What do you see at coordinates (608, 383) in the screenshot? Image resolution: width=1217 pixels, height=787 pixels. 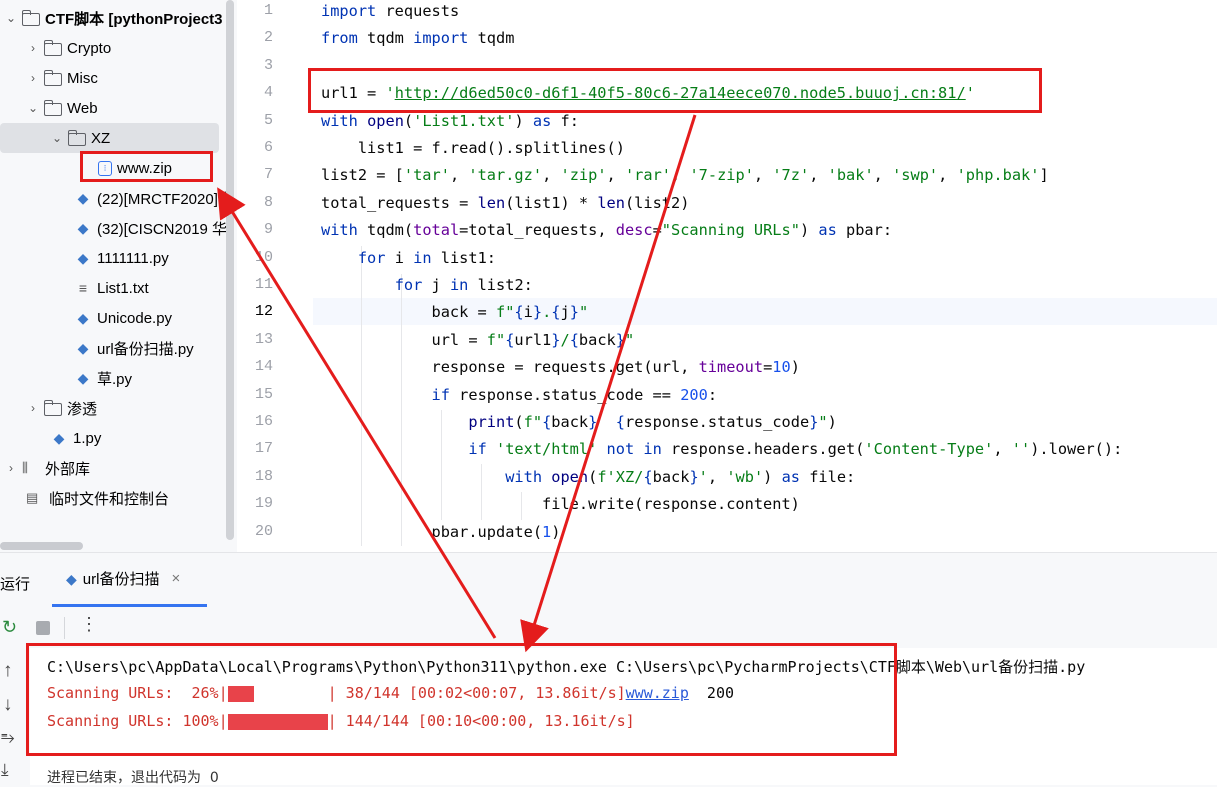 I see `arrow-url-to-console` at bounding box center [608, 383].